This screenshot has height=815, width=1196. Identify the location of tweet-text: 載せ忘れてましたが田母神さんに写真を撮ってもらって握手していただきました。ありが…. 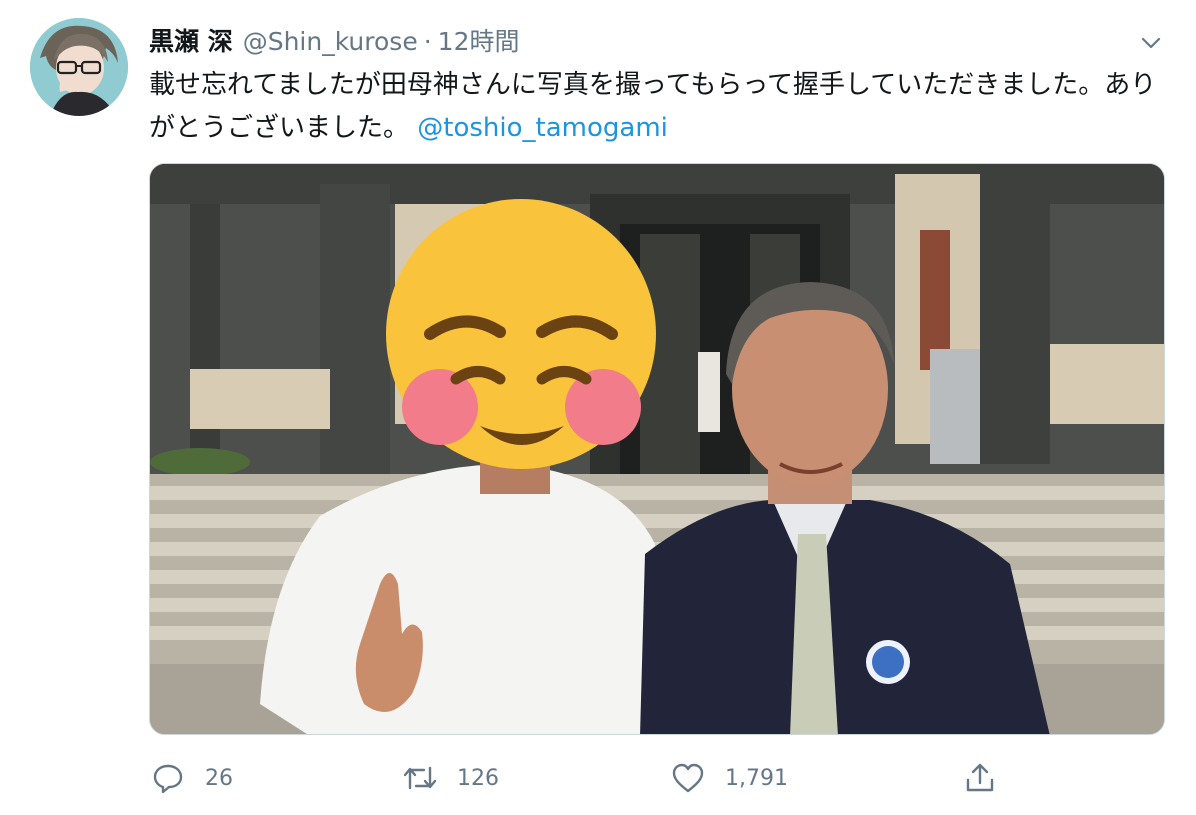
(654, 107).